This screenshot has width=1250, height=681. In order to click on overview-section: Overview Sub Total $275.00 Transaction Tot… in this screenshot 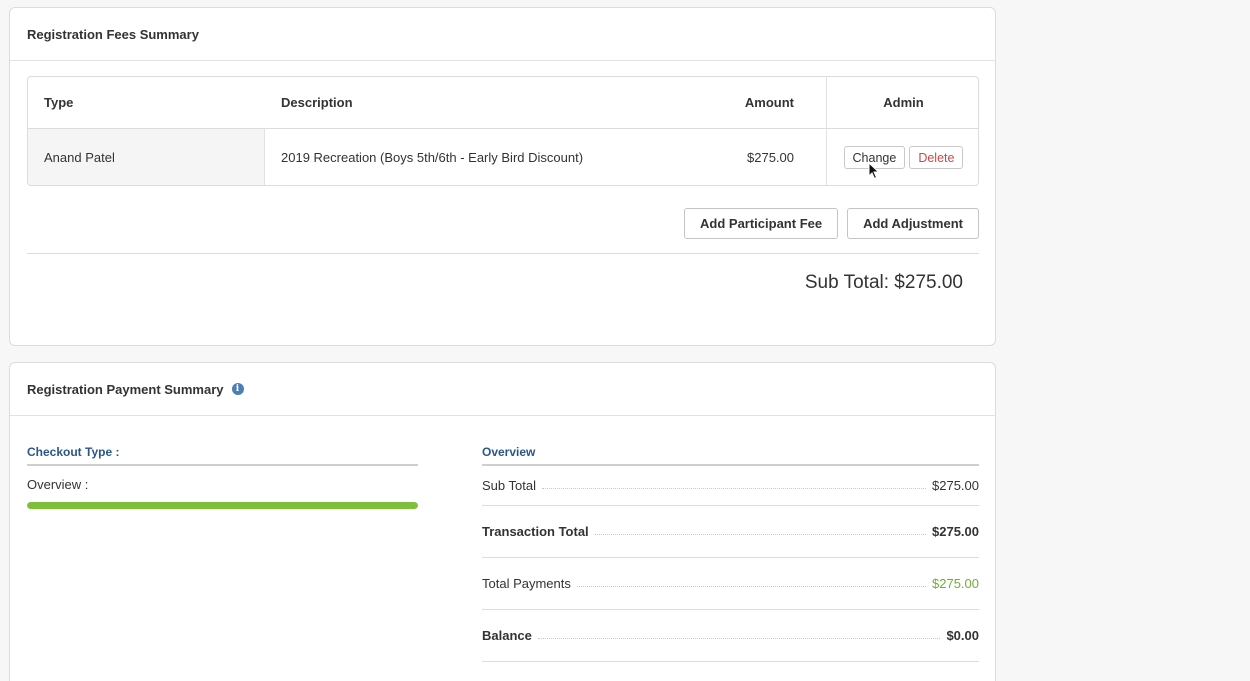, I will do `click(730, 553)`.